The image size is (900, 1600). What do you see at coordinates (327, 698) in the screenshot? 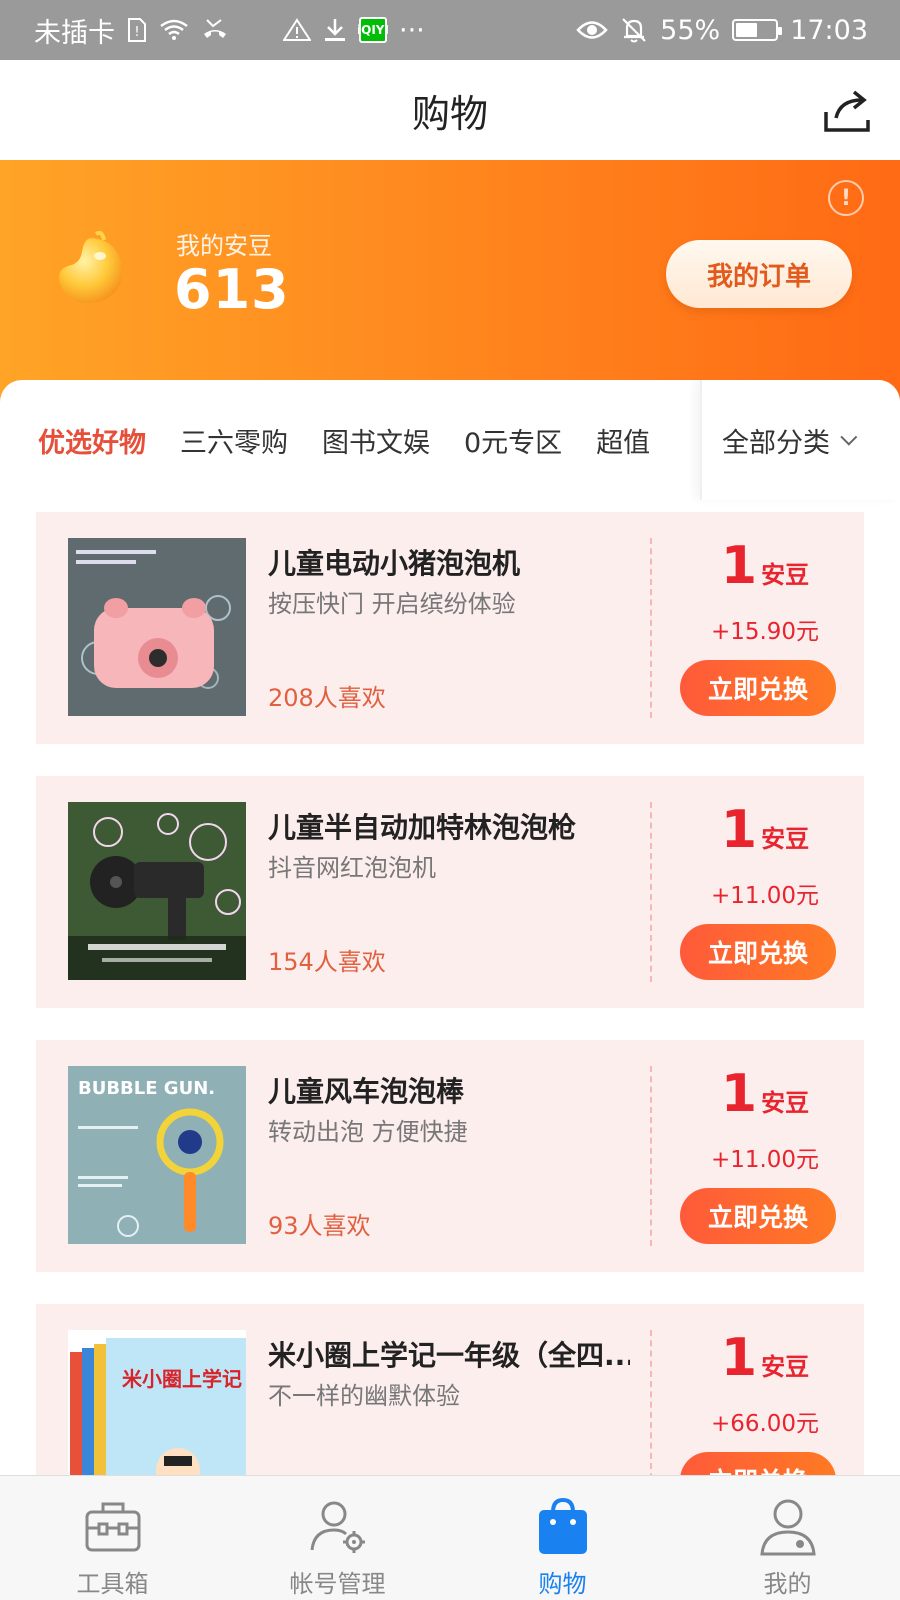
I see `product-likes: 208人喜欢` at bounding box center [327, 698].